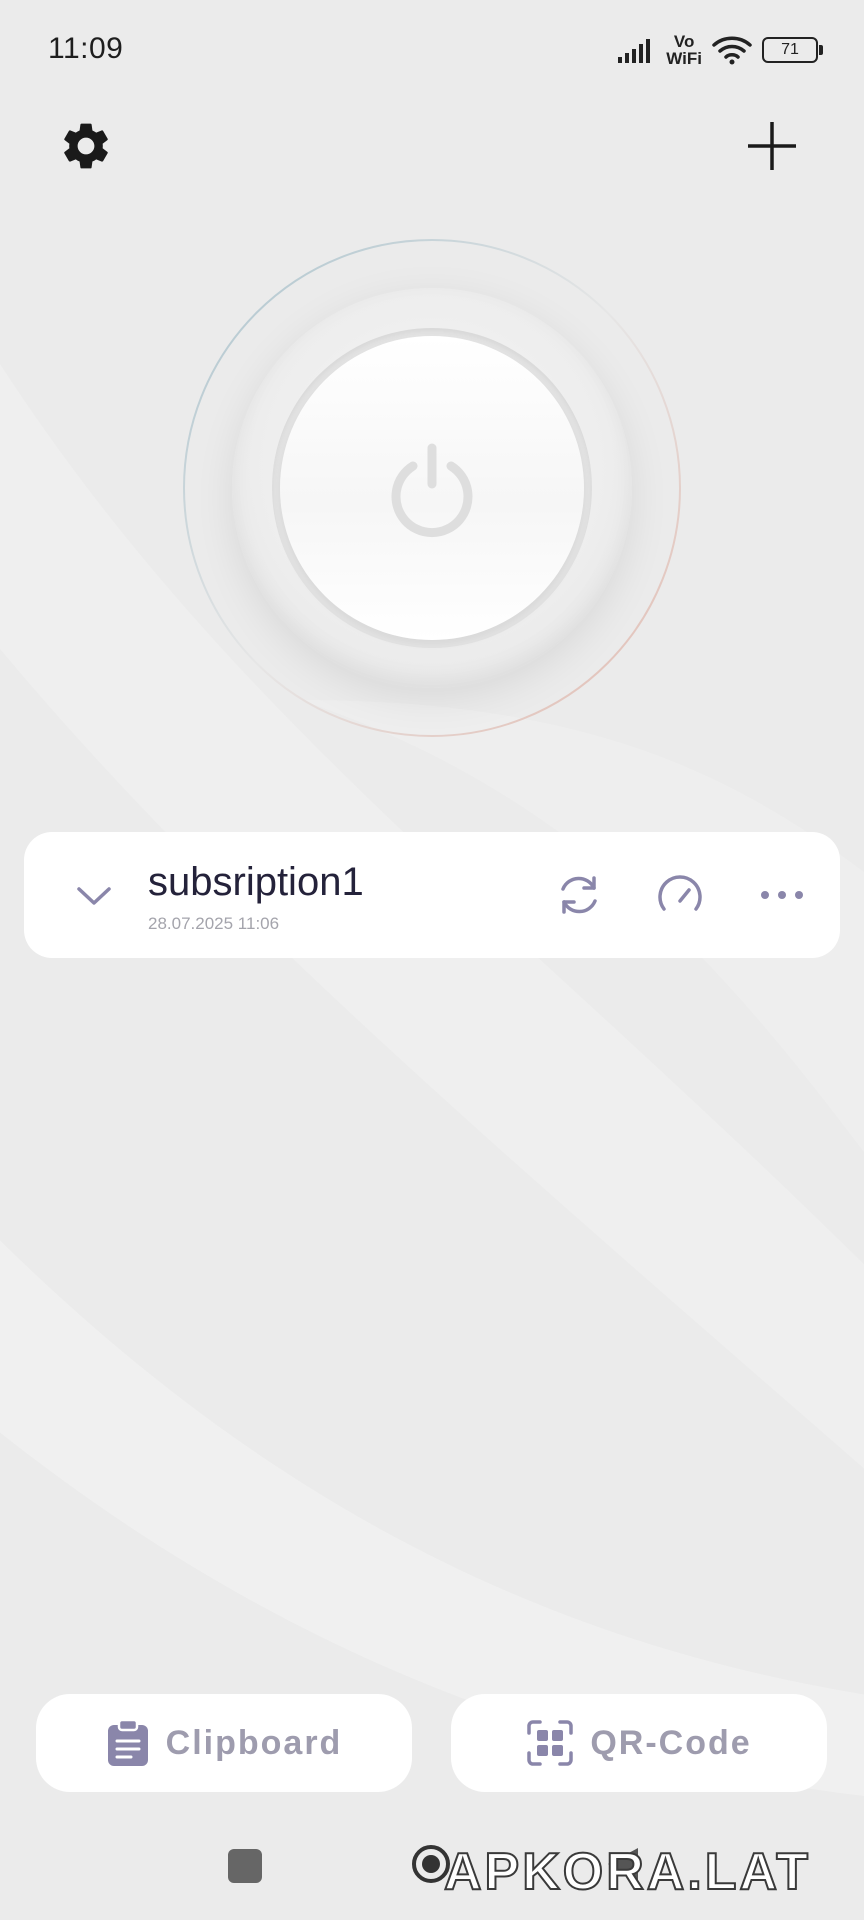 The image size is (864, 1920). What do you see at coordinates (550, 1743) in the screenshot?
I see `qr-scan-icon` at bounding box center [550, 1743].